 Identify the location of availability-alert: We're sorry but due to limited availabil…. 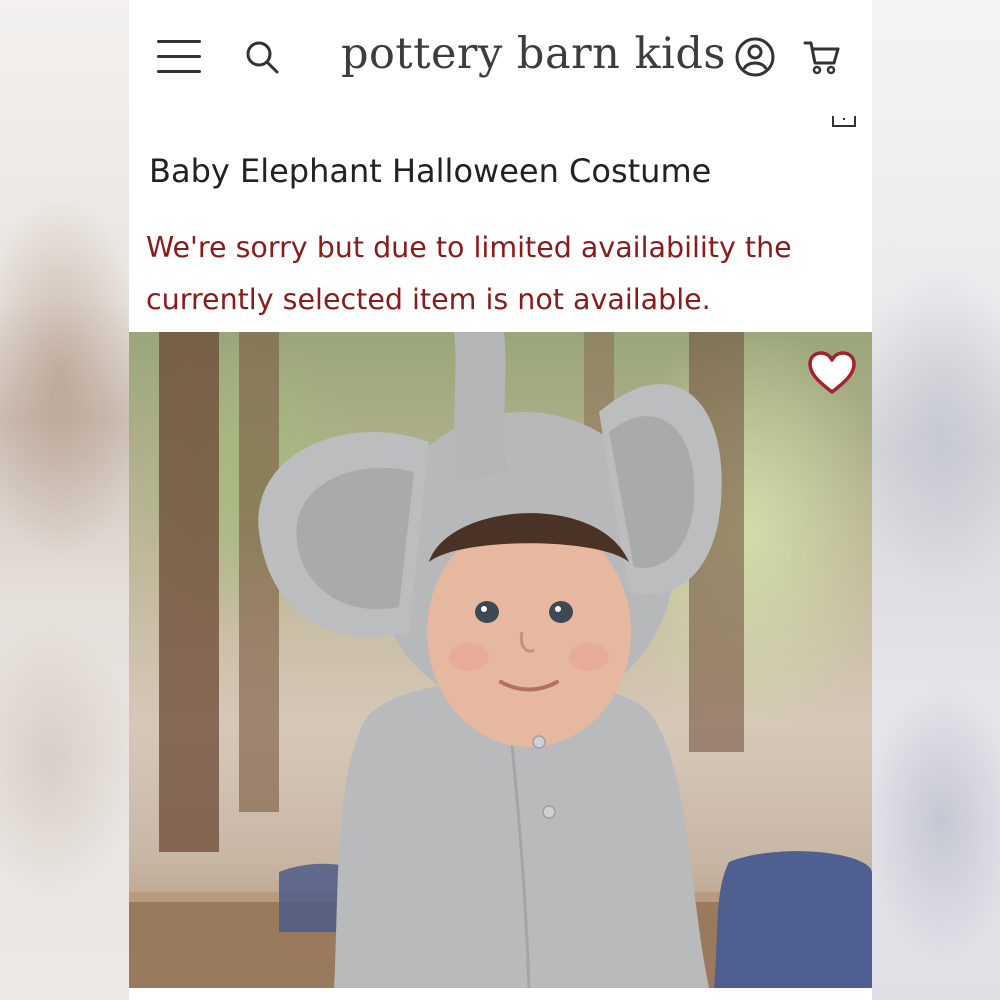
(469, 273).